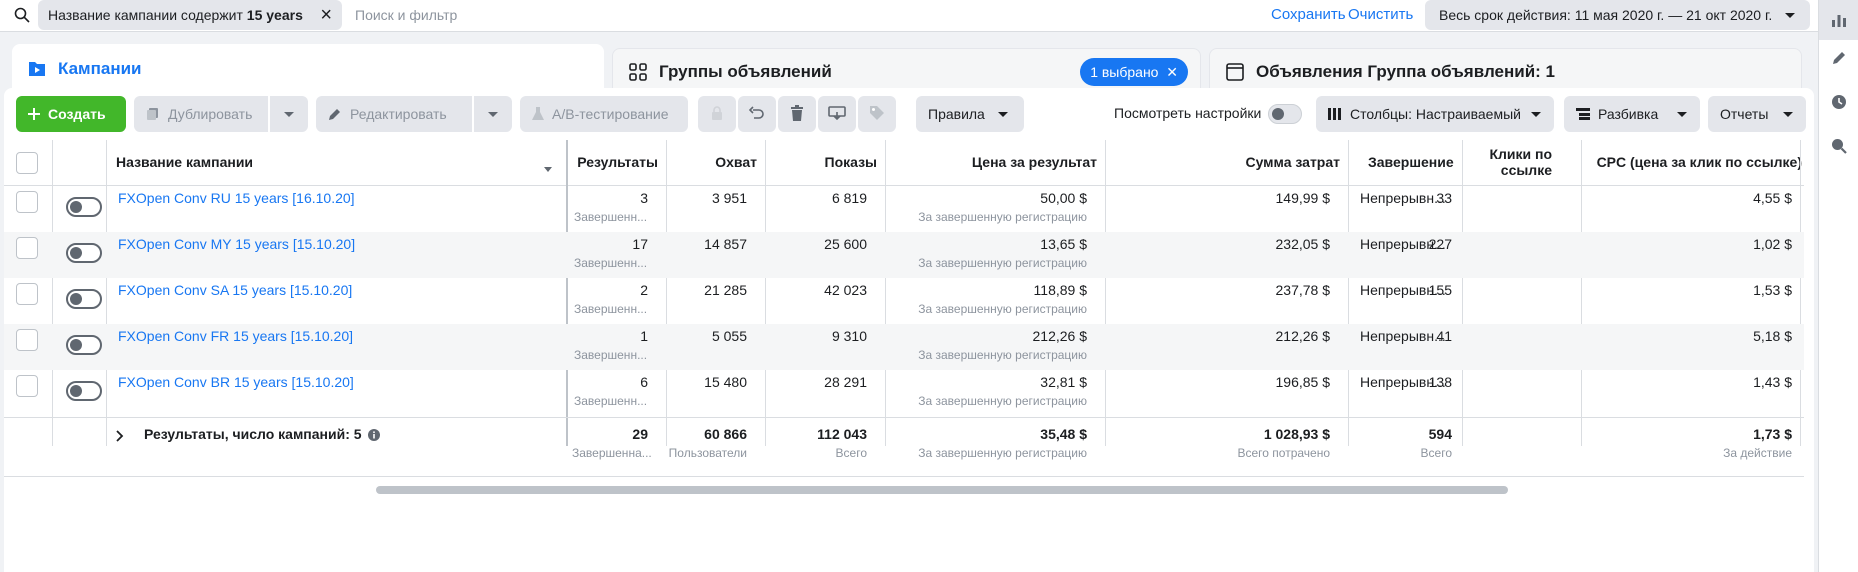 The height and width of the screenshot is (572, 1858). What do you see at coordinates (22, 15) in the screenshot?
I see `search-icon` at bounding box center [22, 15].